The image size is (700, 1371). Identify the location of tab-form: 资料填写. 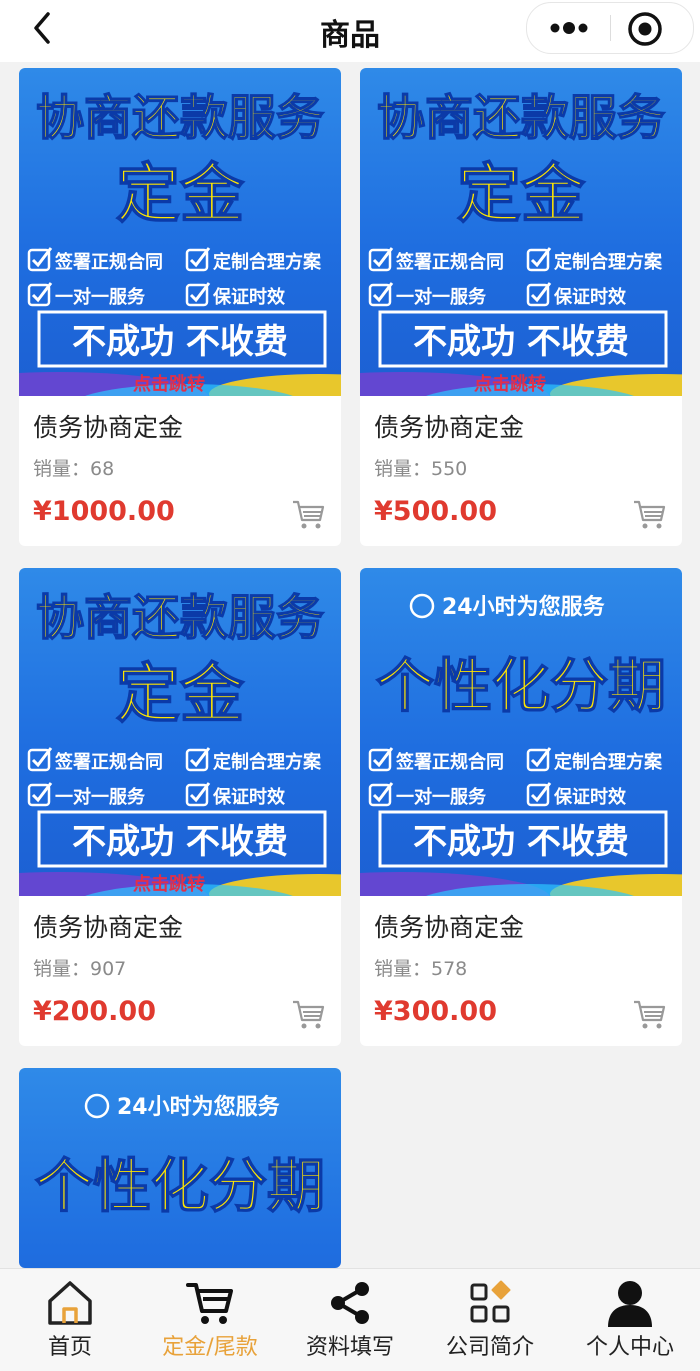
(350, 1320).